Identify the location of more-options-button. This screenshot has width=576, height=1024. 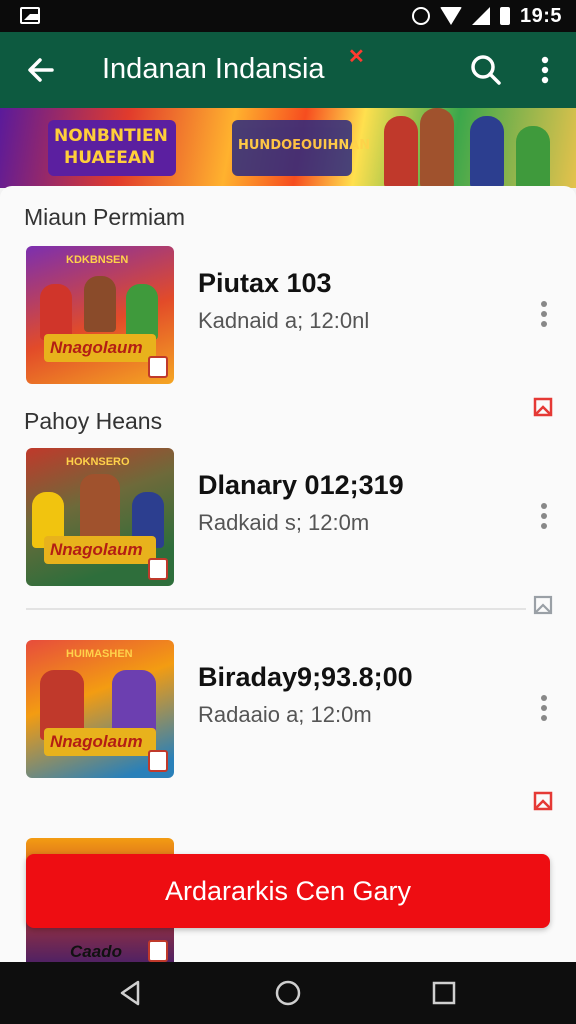
(545, 70).